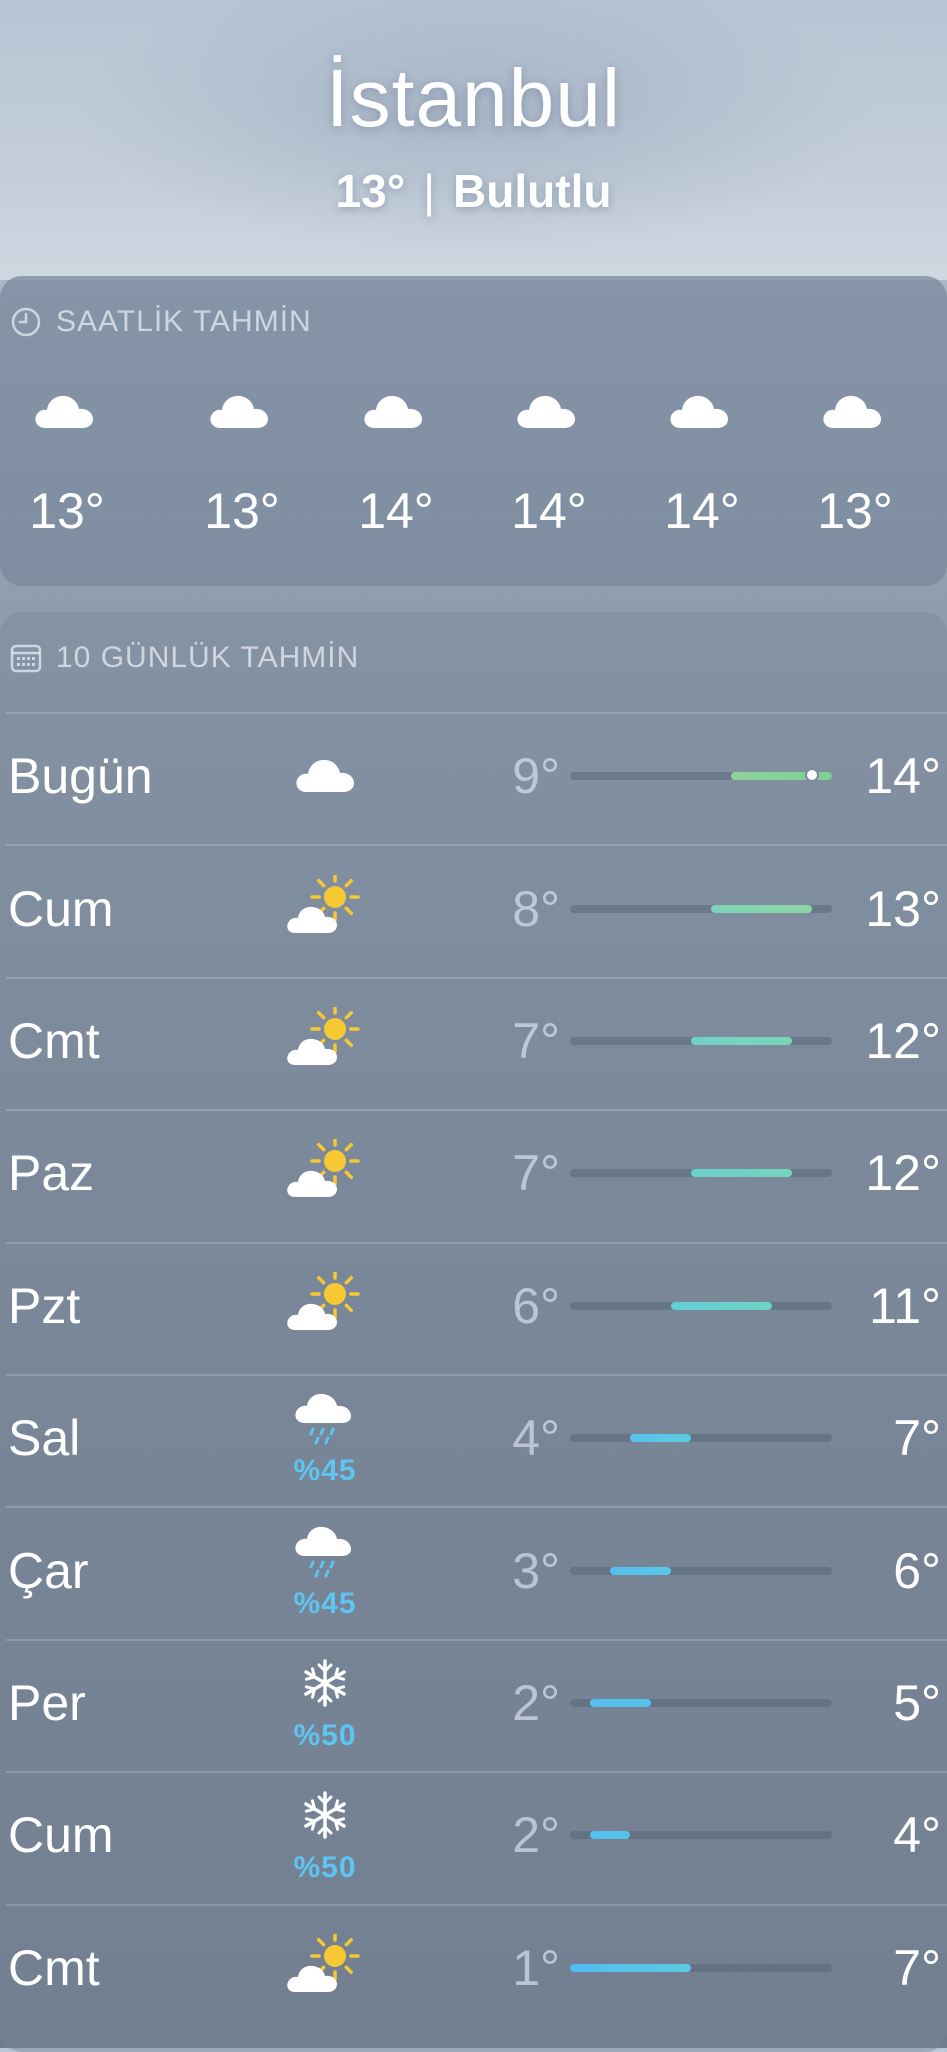 This screenshot has width=947, height=2052. I want to click on hourly-forecast-header: SAATLİK TAHMİN, so click(161, 322).